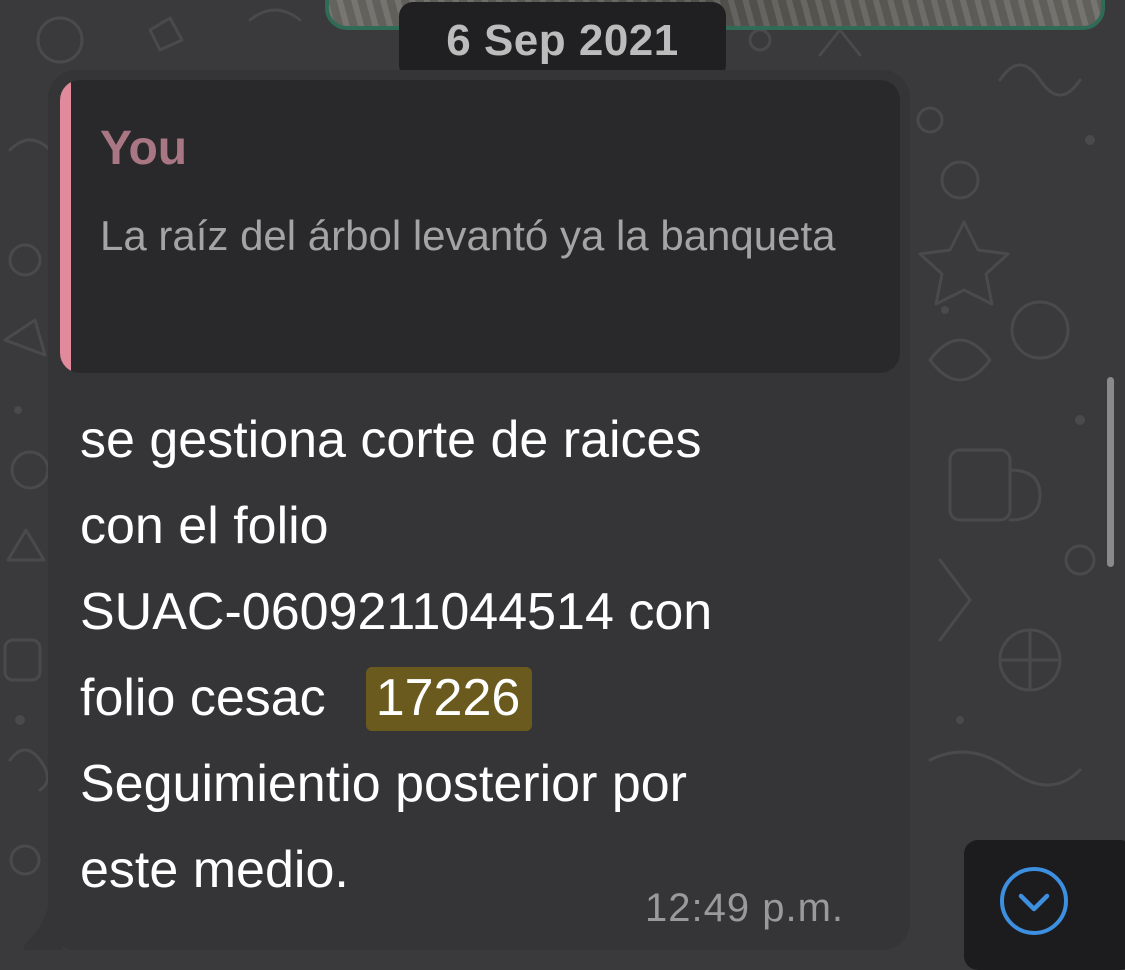 The image size is (1125, 970). I want to click on message-line: folio cesac 17226, so click(480, 698).